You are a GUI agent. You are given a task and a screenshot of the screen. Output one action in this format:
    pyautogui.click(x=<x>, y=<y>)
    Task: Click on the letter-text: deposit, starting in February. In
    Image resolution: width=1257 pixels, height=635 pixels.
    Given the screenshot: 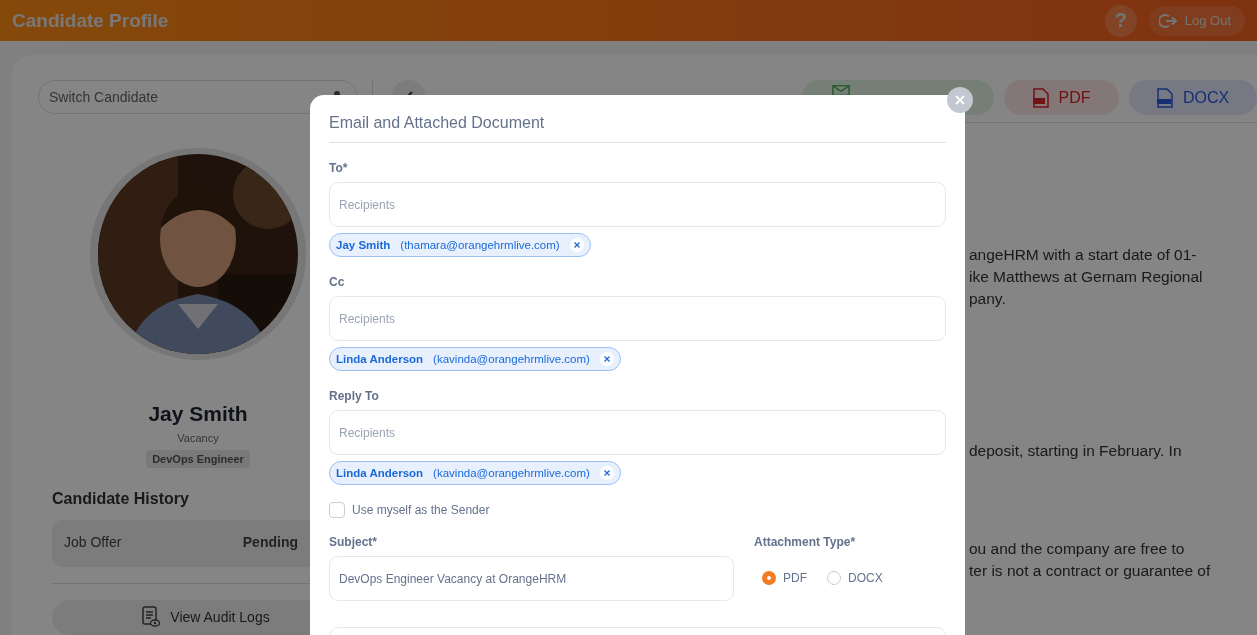 What is the action you would take?
    pyautogui.click(x=1076, y=451)
    